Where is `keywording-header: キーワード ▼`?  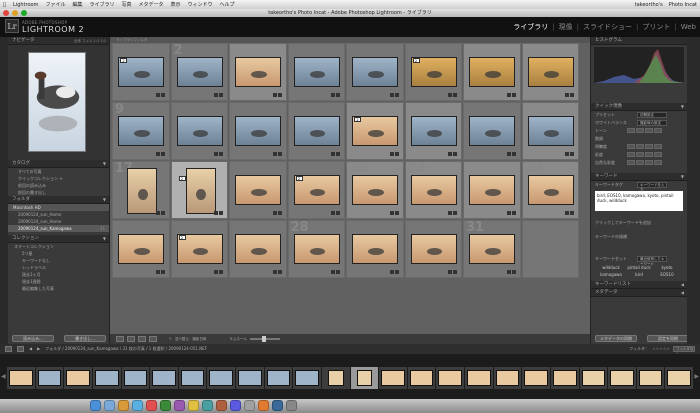
keywording-header: キーワード ▼ is located at coordinates (639, 177).